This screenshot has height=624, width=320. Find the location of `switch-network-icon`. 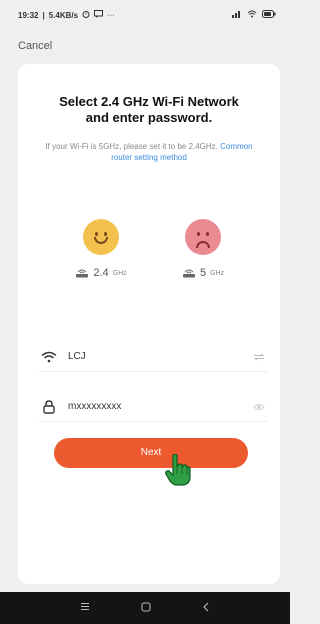

switch-network-icon is located at coordinates (259, 356).